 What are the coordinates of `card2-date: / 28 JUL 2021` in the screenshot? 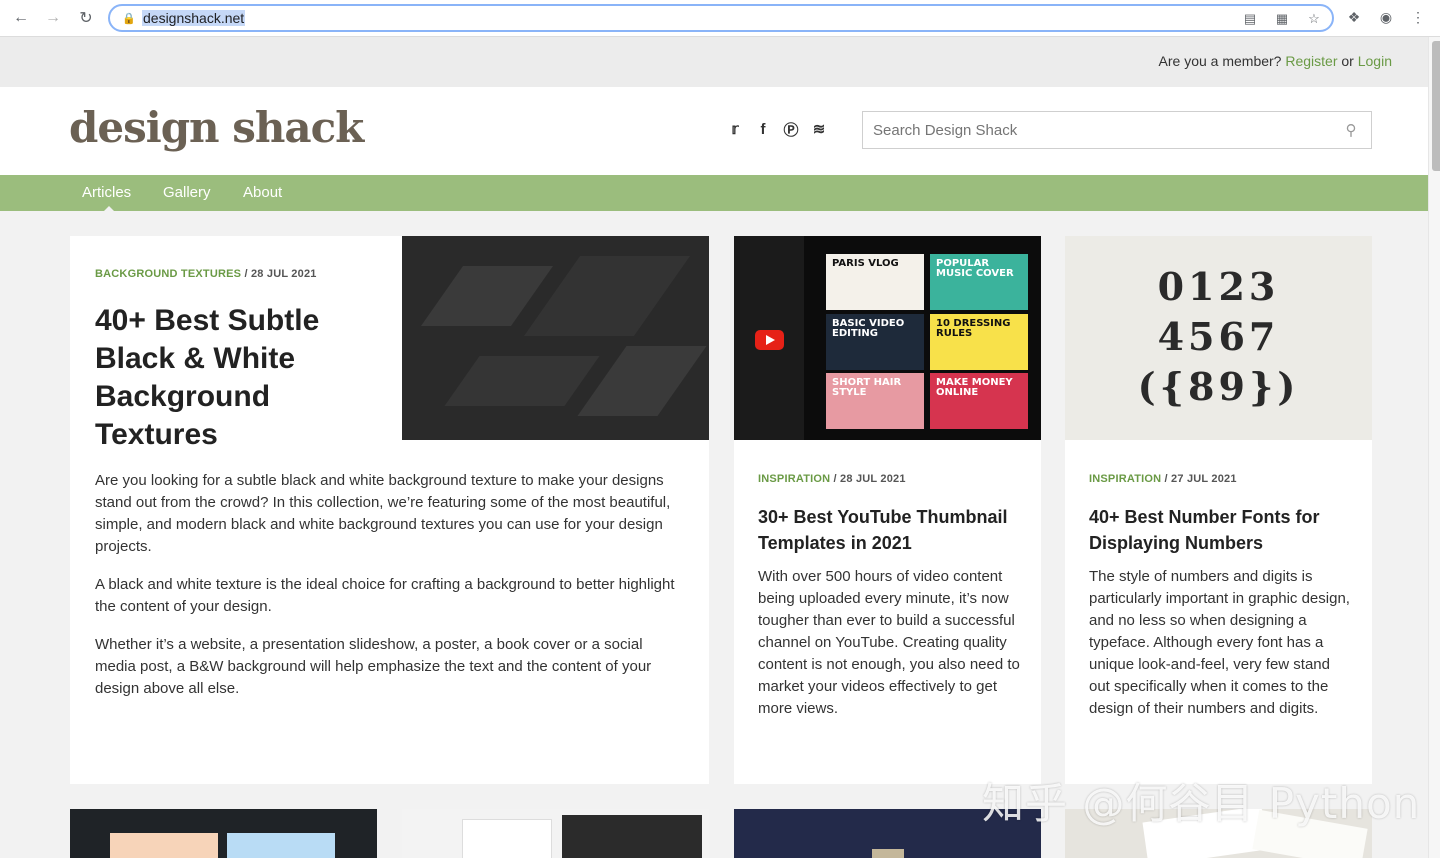 It's located at (869, 479).